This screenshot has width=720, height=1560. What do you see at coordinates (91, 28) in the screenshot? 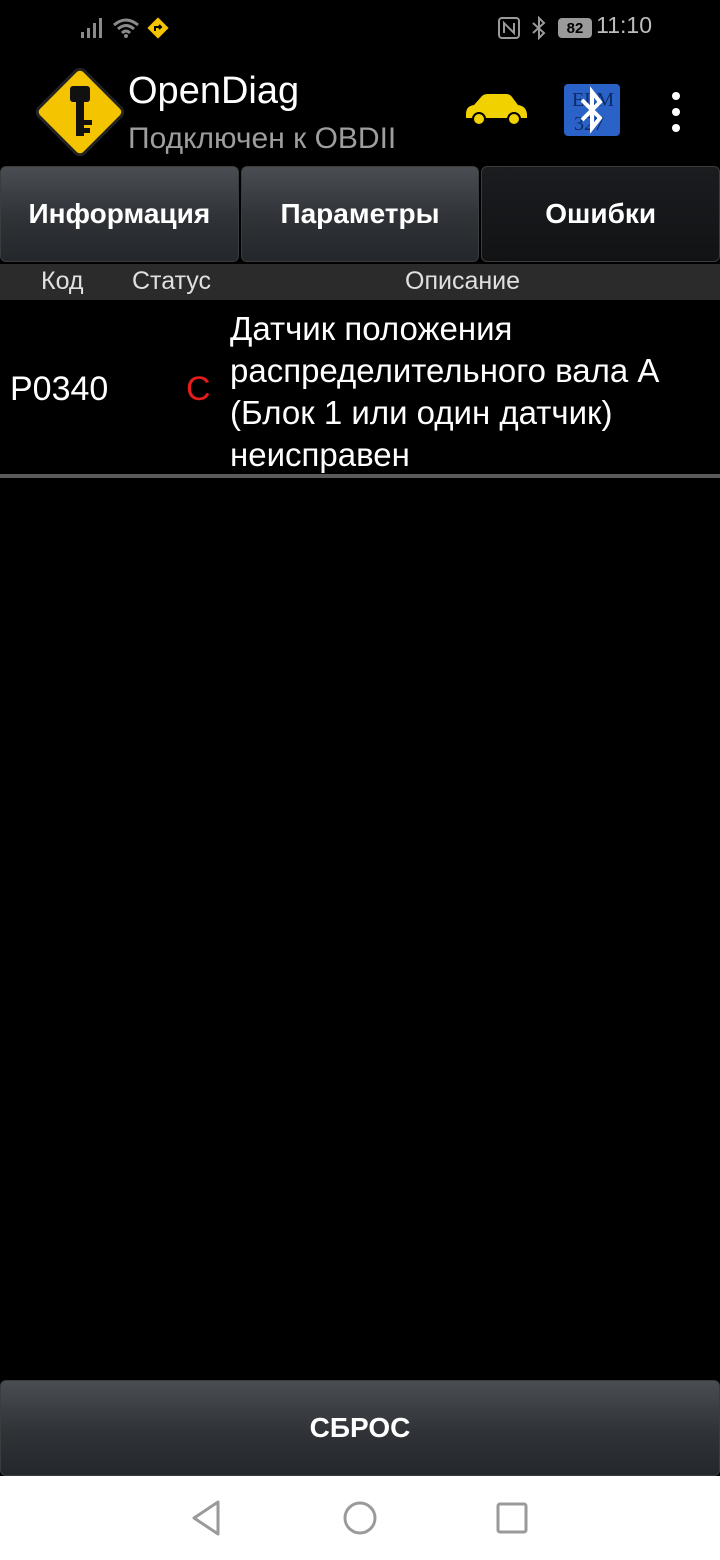
I see `signal-icon` at bounding box center [91, 28].